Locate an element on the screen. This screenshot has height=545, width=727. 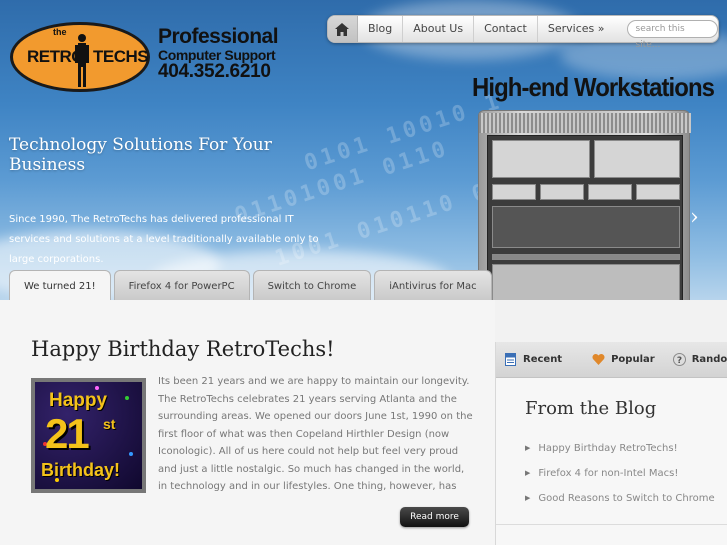
sidebar-tab-recent: Recent is located at coordinates (533, 359).